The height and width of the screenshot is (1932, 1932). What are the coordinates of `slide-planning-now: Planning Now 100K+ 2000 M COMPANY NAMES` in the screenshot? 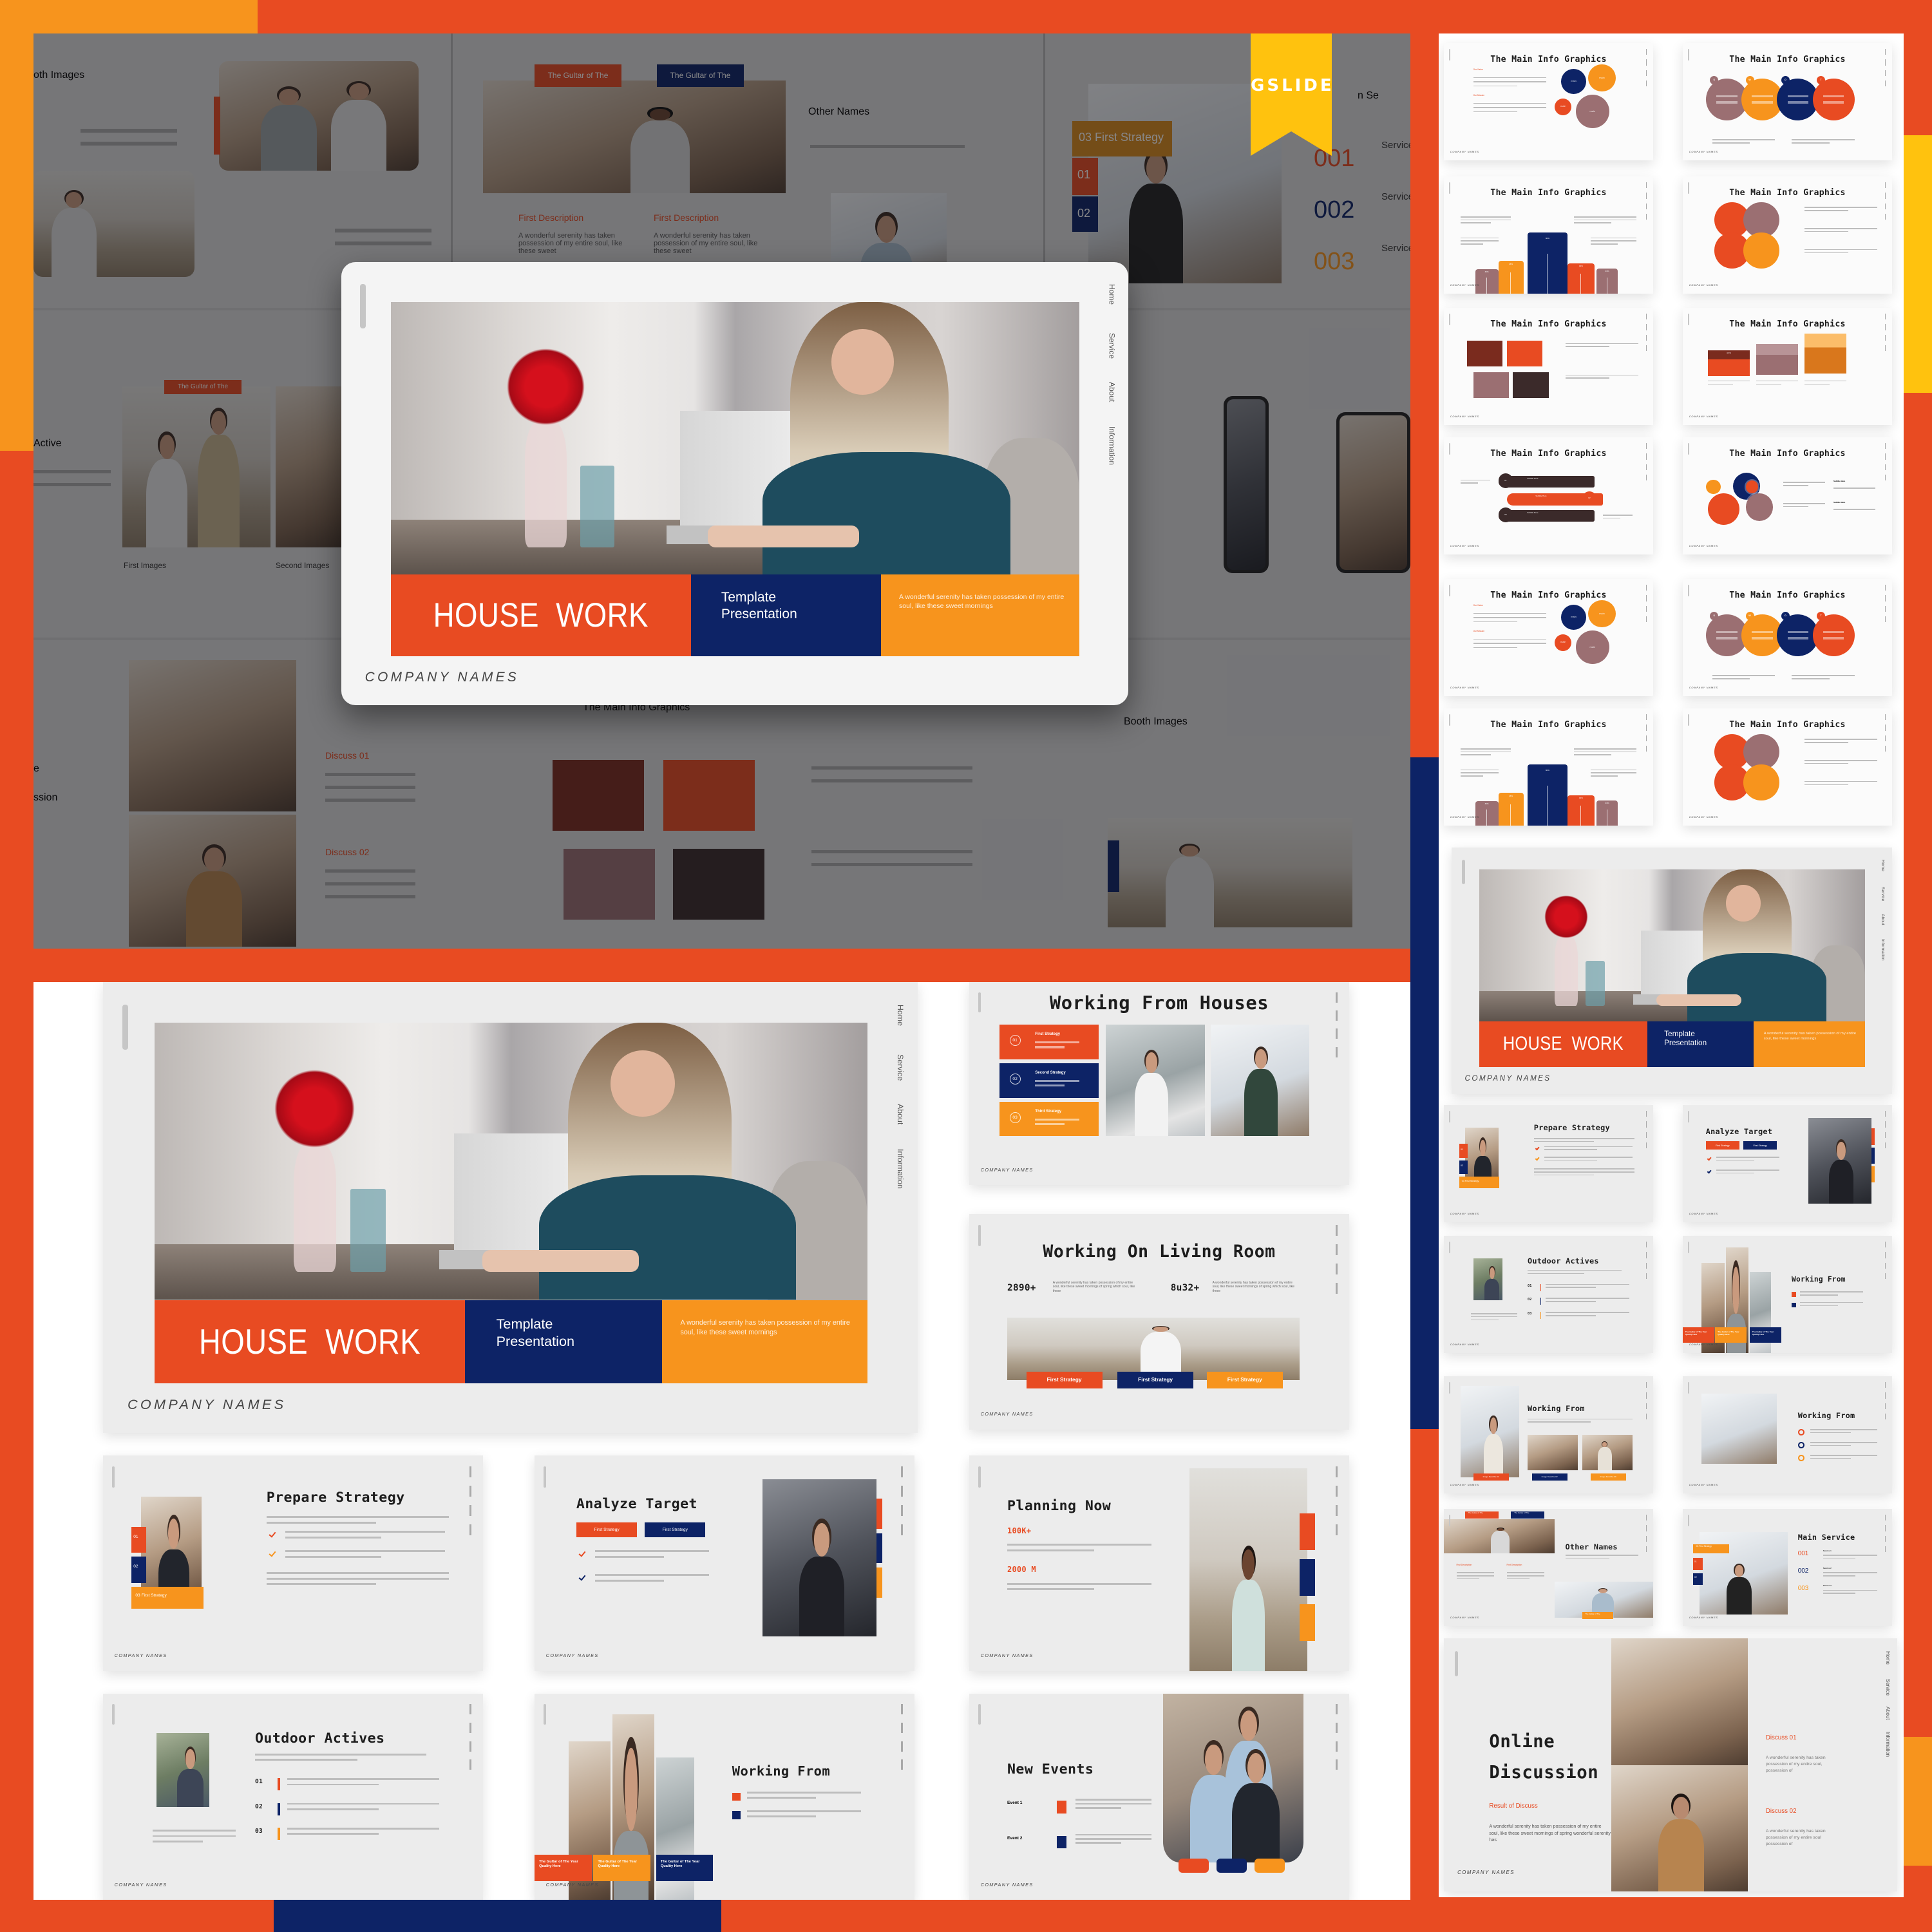 It's located at (1159, 1563).